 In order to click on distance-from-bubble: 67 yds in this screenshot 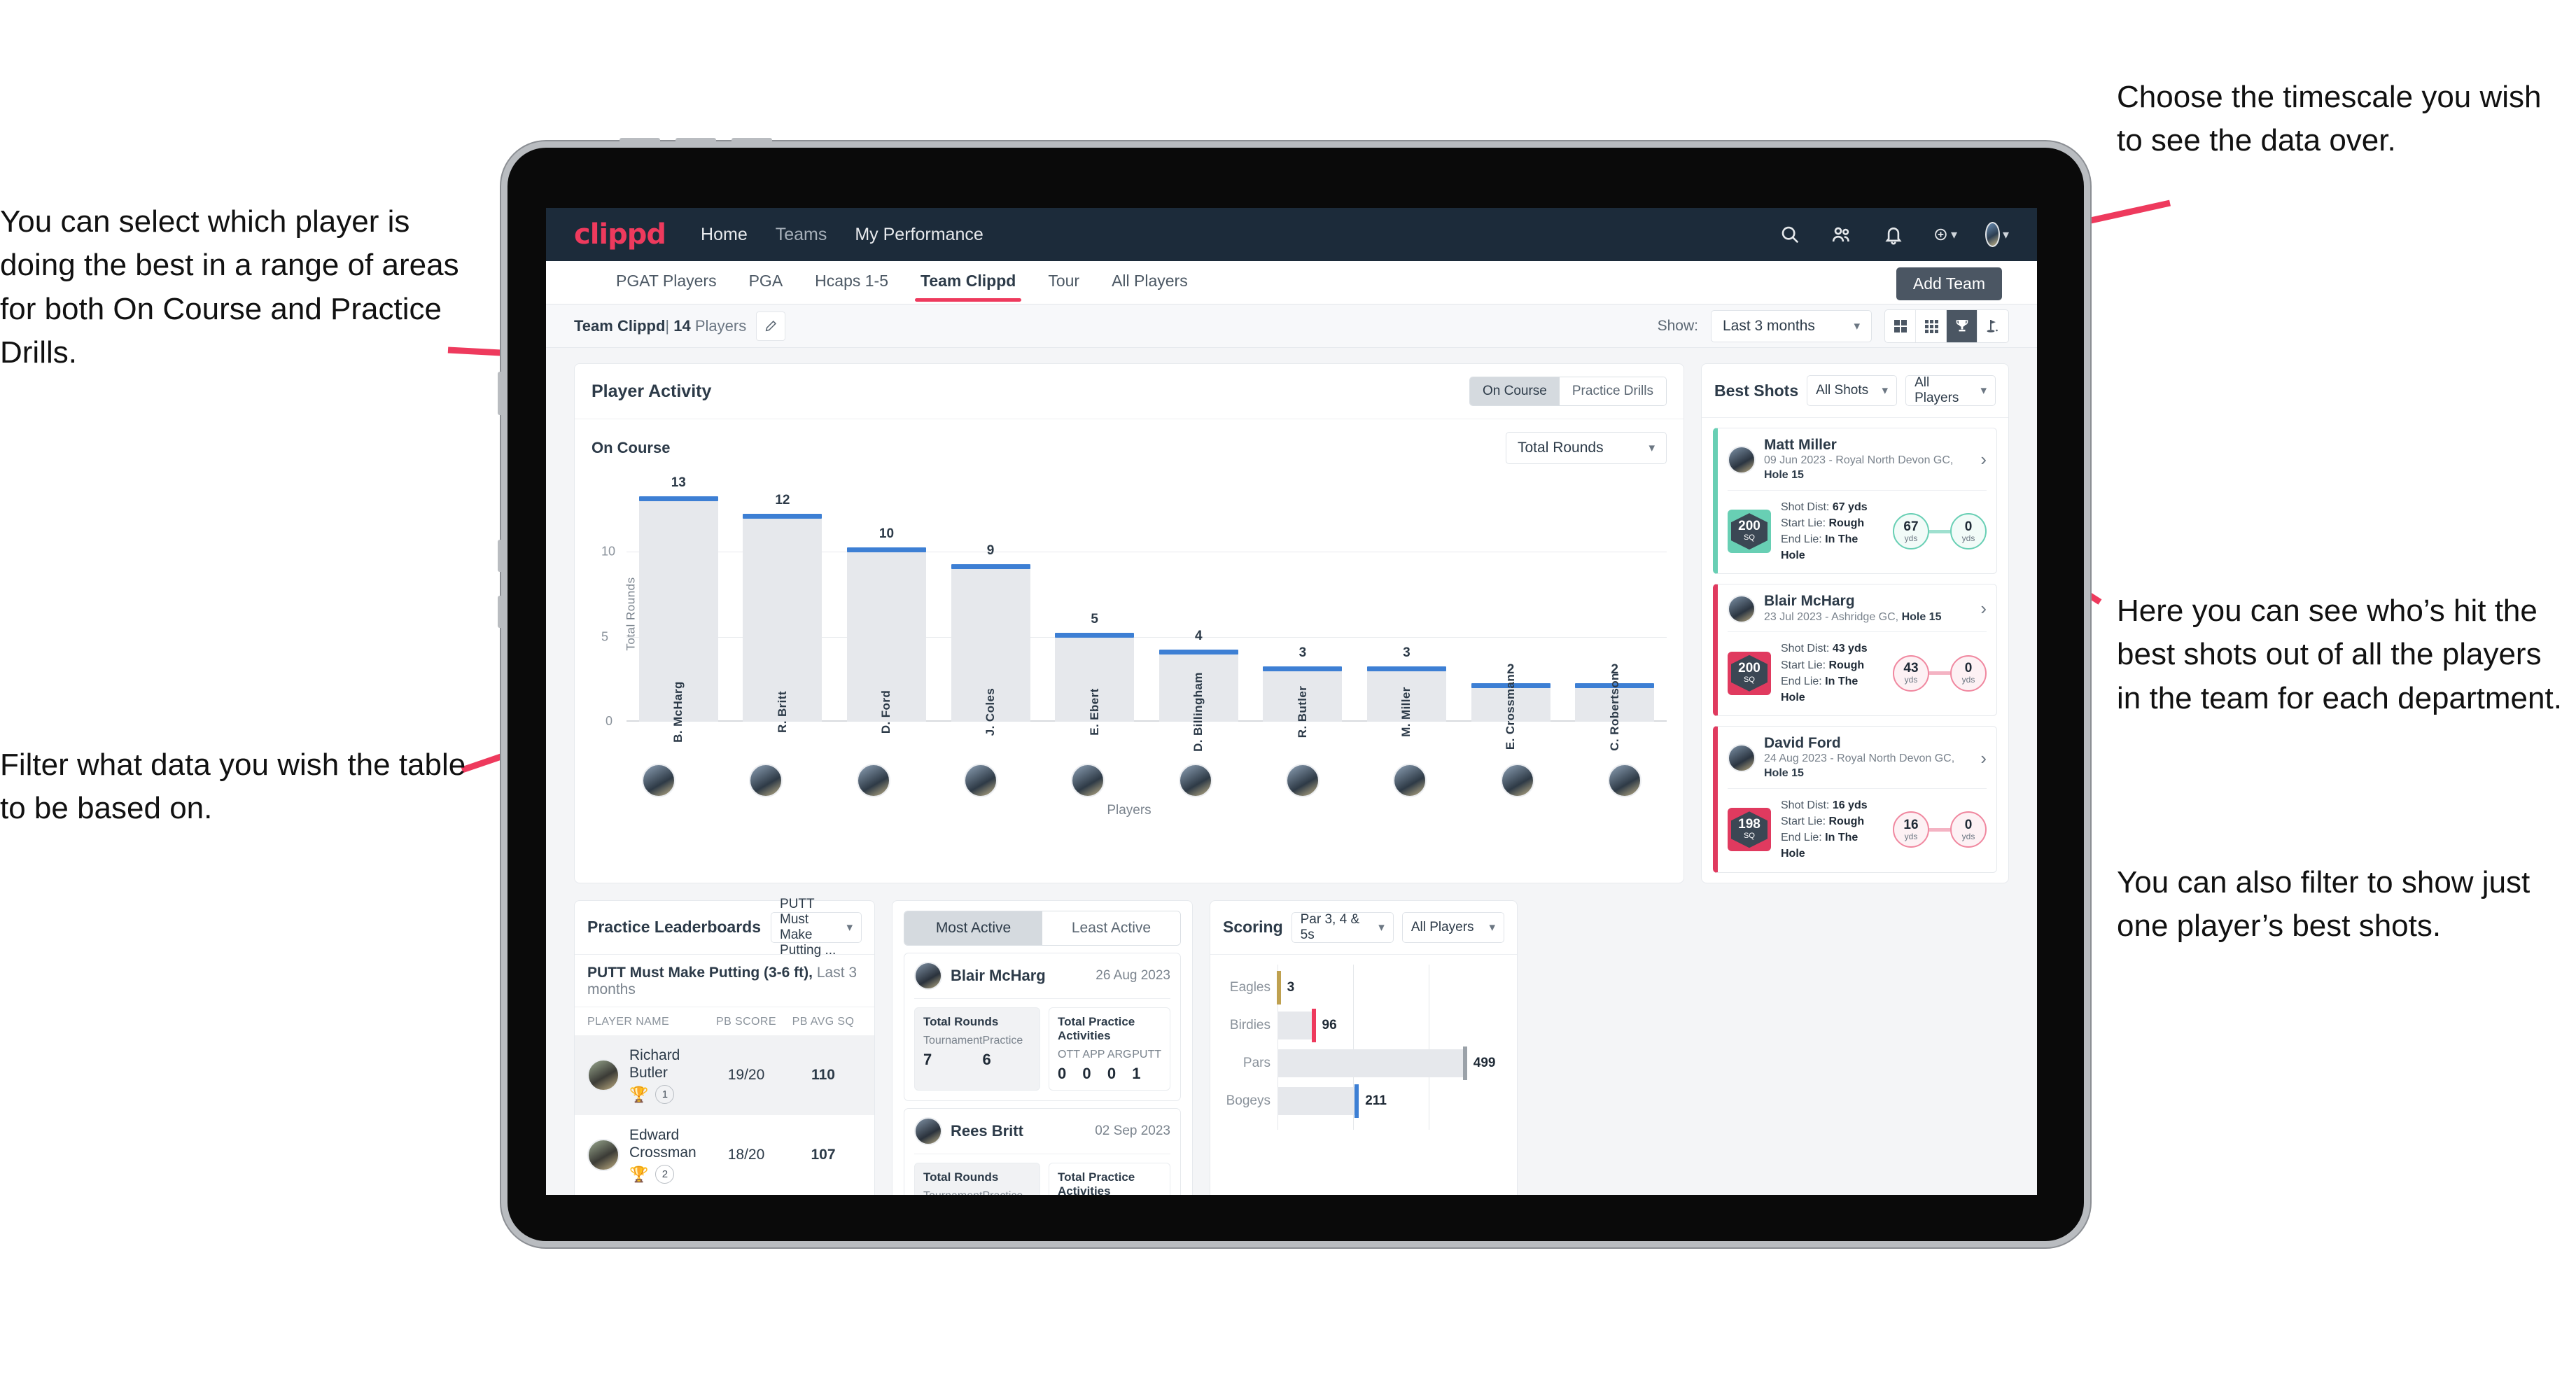, I will do `click(1911, 531)`.